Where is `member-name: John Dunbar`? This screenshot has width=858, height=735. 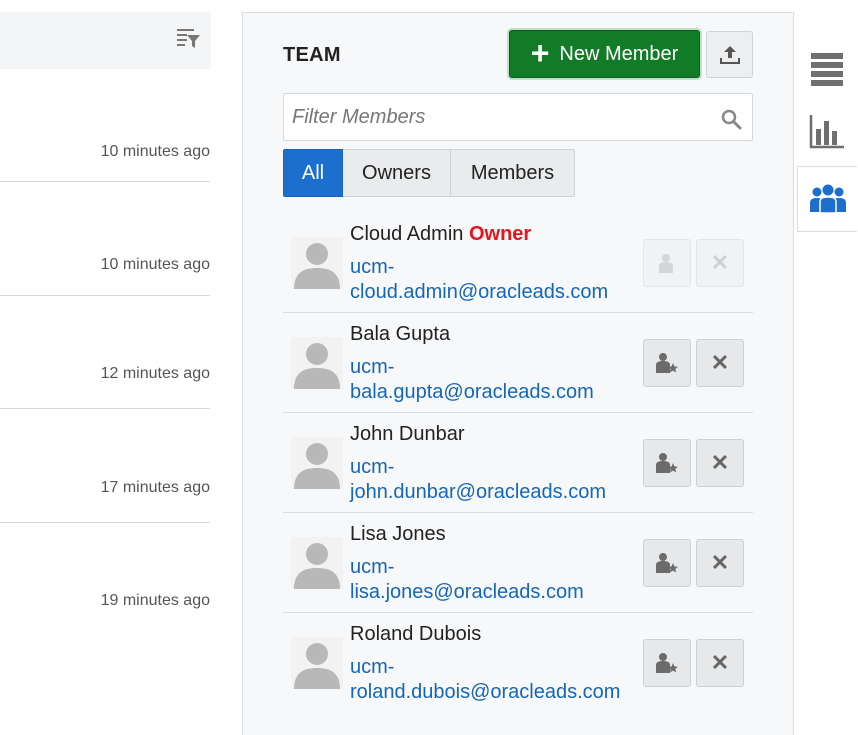
member-name: John Dunbar is located at coordinates (407, 434).